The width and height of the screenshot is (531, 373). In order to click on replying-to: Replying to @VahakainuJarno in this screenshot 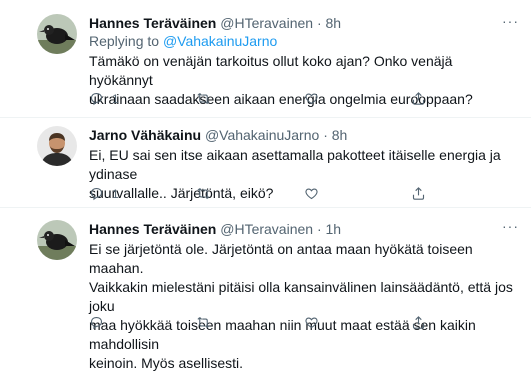, I will do `click(302, 41)`.